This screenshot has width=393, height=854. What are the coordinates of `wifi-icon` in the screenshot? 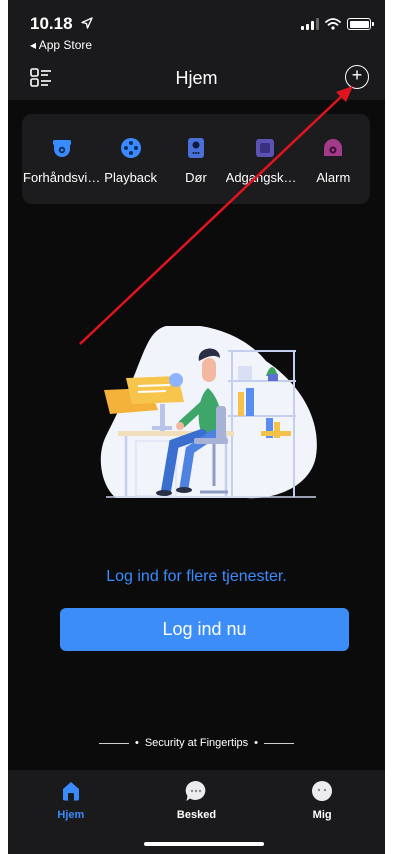 It's located at (333, 24).